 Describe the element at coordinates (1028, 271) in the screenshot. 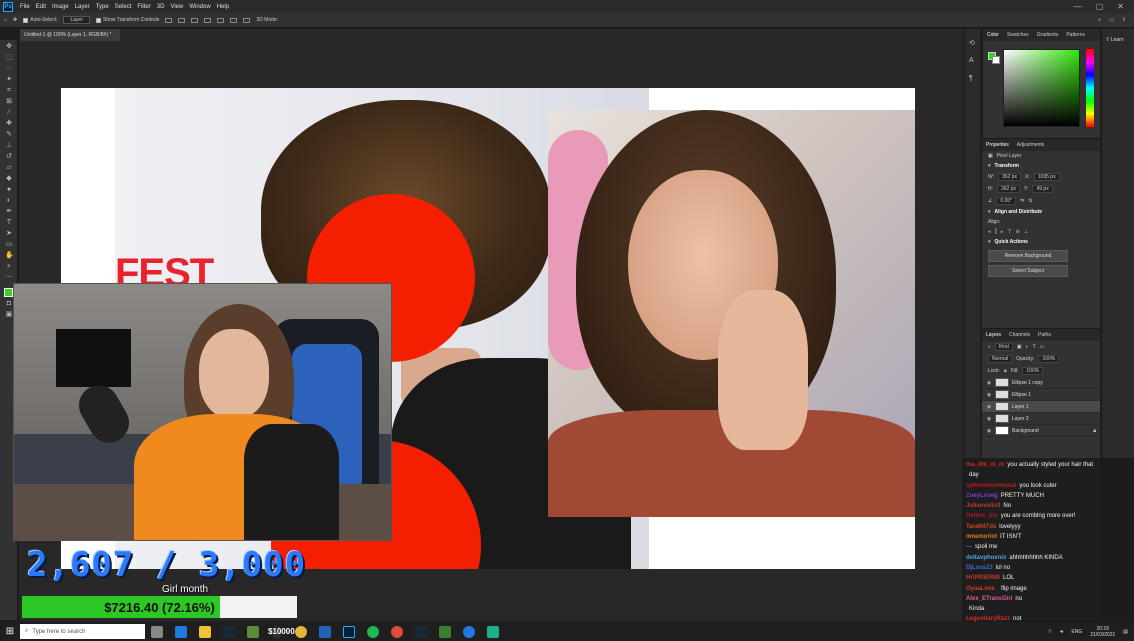

I see `select-subject-button: Select Subject` at that location.